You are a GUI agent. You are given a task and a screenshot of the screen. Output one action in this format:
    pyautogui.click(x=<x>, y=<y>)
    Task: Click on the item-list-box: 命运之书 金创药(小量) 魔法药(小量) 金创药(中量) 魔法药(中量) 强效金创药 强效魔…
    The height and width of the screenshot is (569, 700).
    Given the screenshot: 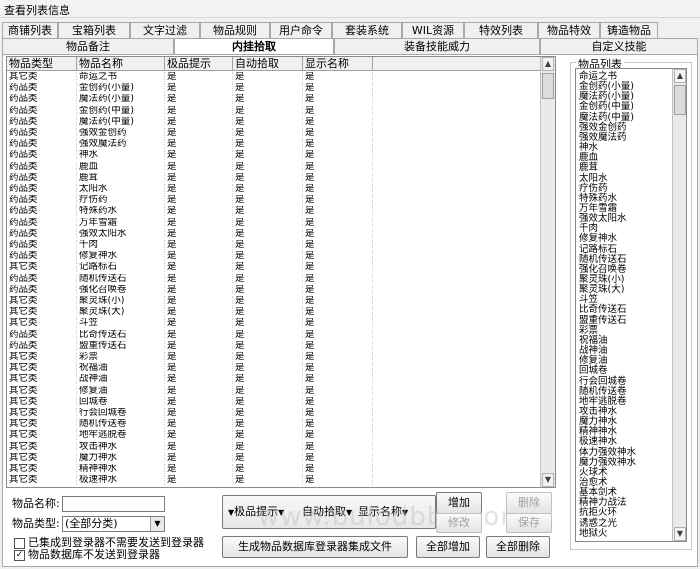 What is the action you would take?
    pyautogui.click(x=631, y=305)
    